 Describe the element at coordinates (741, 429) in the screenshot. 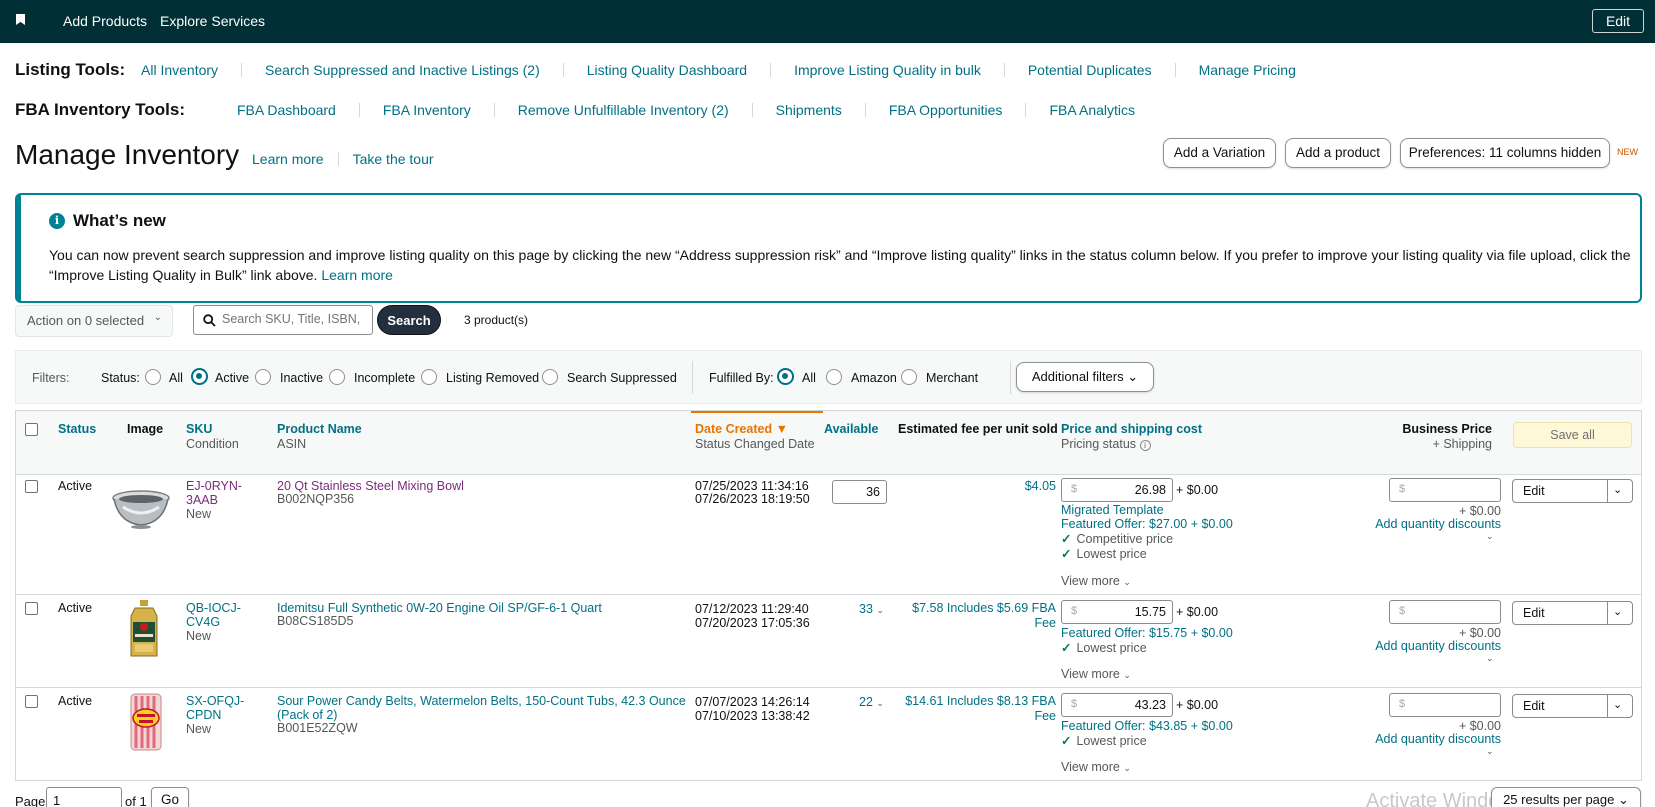

I see `header-date-created: Date Created ▼` at that location.